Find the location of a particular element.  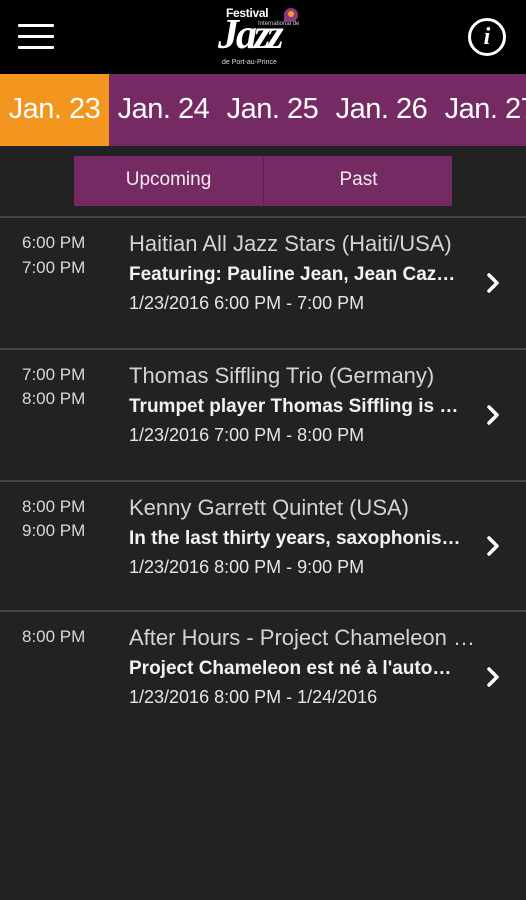

logo-subtitle-bottom: de Port-au-Prince is located at coordinates (249, 62).